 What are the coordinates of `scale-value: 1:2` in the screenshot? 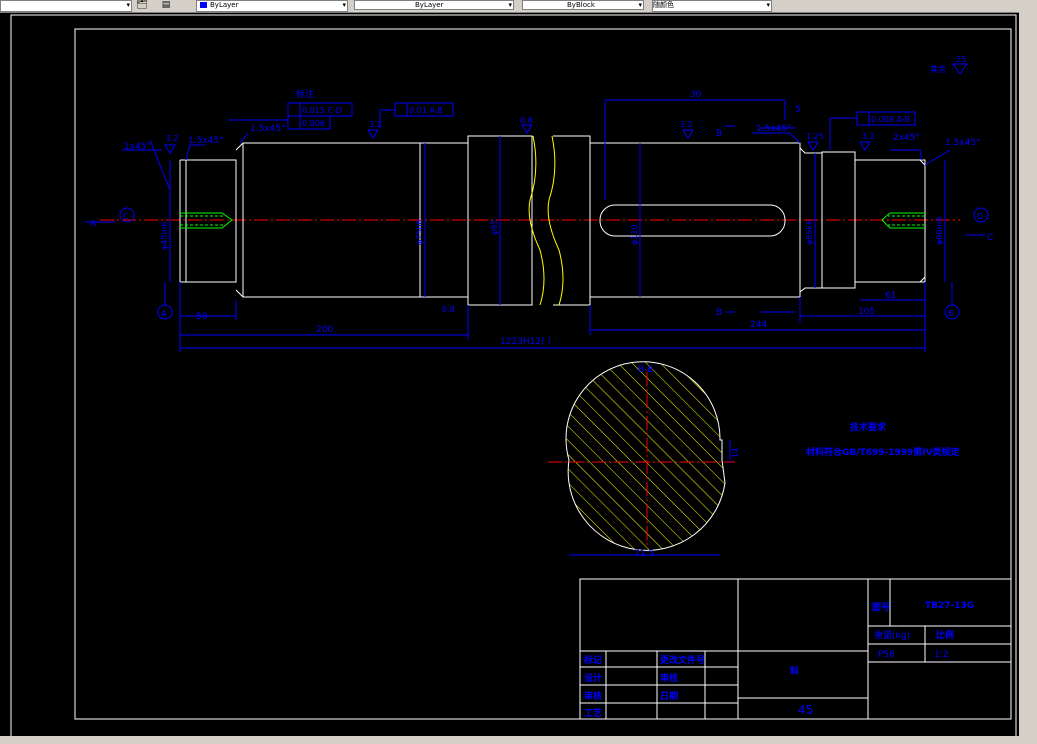 It's located at (941, 655).